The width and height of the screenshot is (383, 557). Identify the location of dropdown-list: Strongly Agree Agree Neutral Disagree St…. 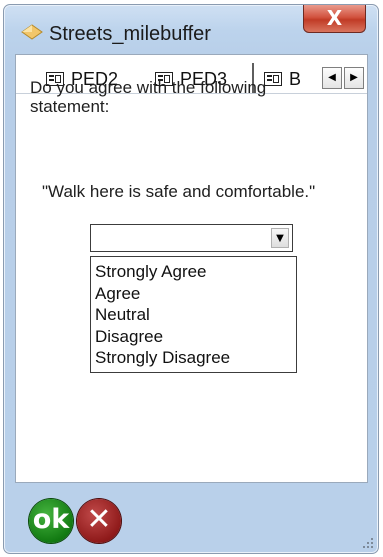
(193, 314).